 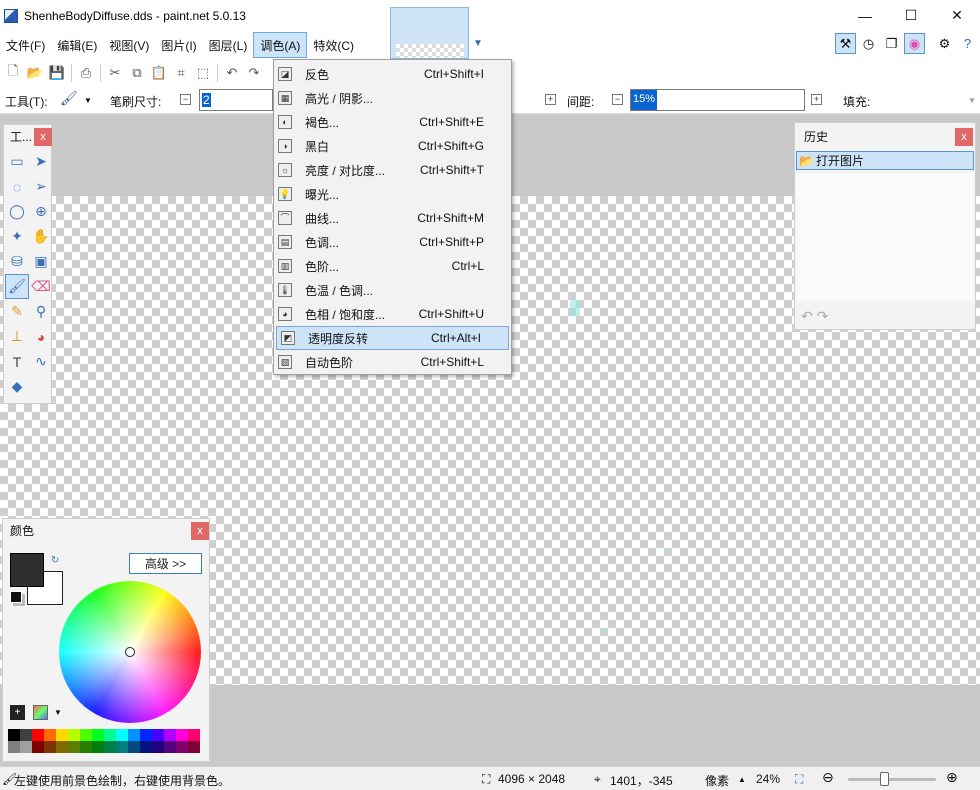 What do you see at coordinates (17, 186) in the screenshot?
I see `lasso-select-tool-icon: ◌` at bounding box center [17, 186].